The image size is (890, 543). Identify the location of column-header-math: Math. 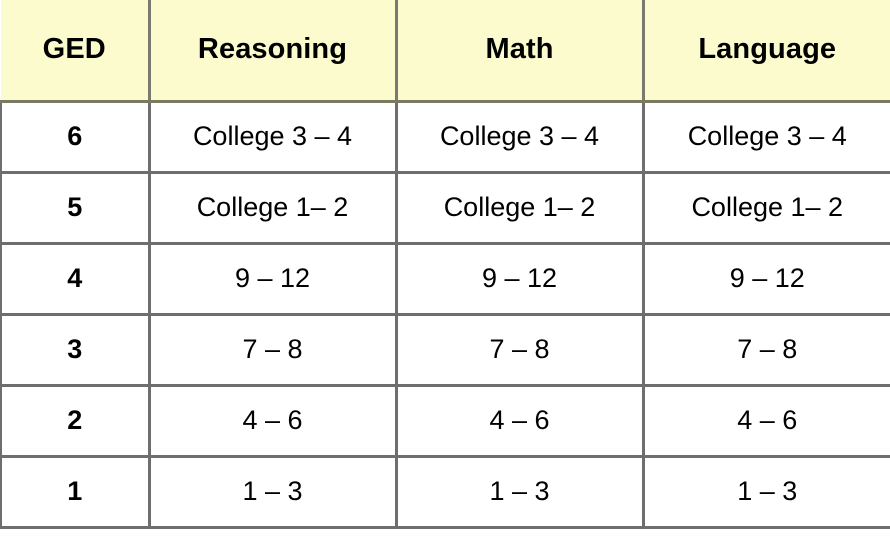
(520, 51).